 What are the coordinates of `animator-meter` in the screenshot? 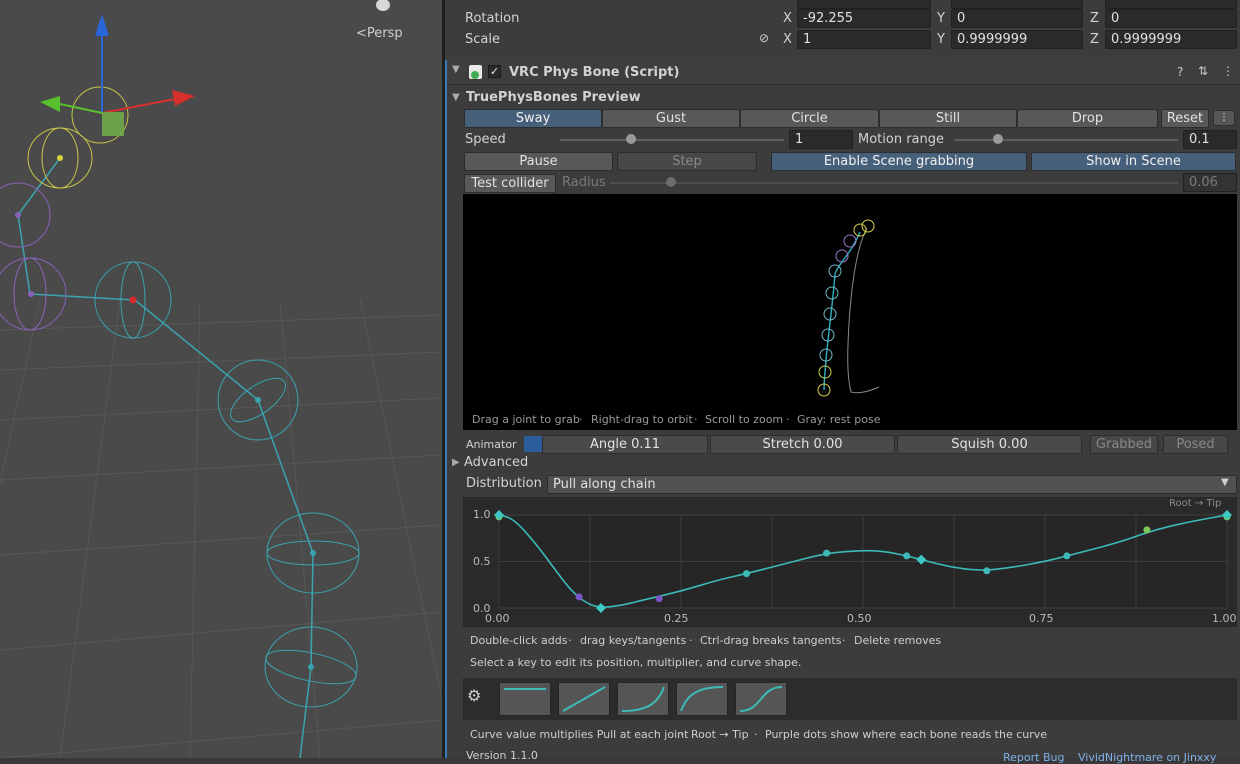 It's located at (533, 444).